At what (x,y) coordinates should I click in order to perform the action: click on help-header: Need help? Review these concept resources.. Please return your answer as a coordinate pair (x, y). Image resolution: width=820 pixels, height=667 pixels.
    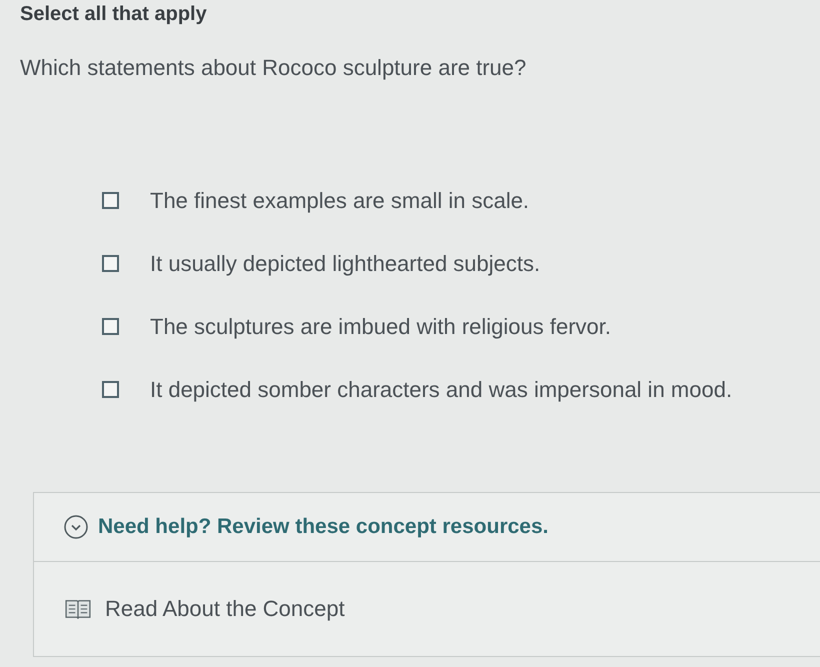
    Looking at the image, I should click on (427, 527).